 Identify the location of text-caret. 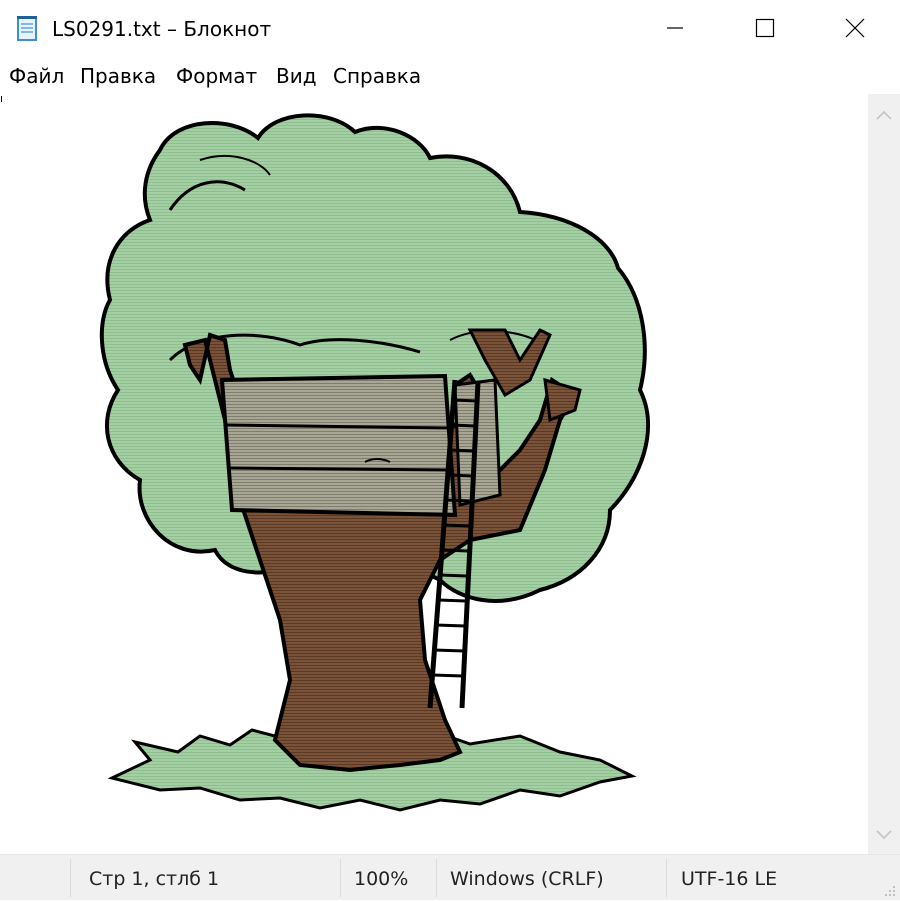
(1, 99).